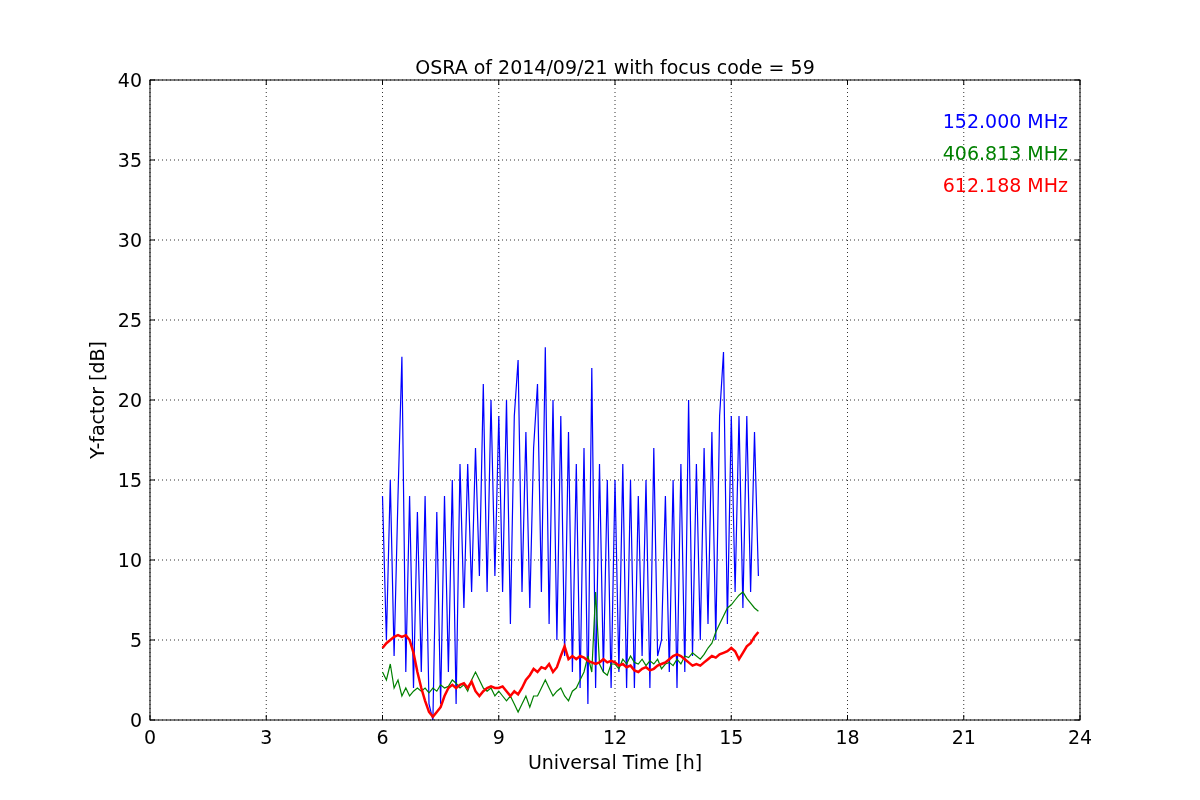 This screenshot has height=800, width=1200. What do you see at coordinates (963, 737) in the screenshot?
I see `tick-label: 21` at bounding box center [963, 737].